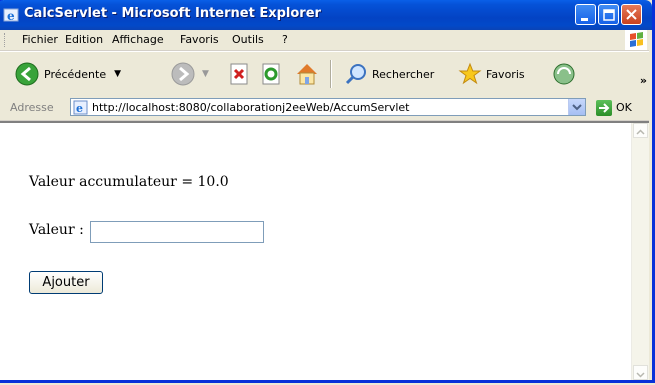 This screenshot has width=655, height=385. I want to click on scroll-up-icon, so click(640, 130).